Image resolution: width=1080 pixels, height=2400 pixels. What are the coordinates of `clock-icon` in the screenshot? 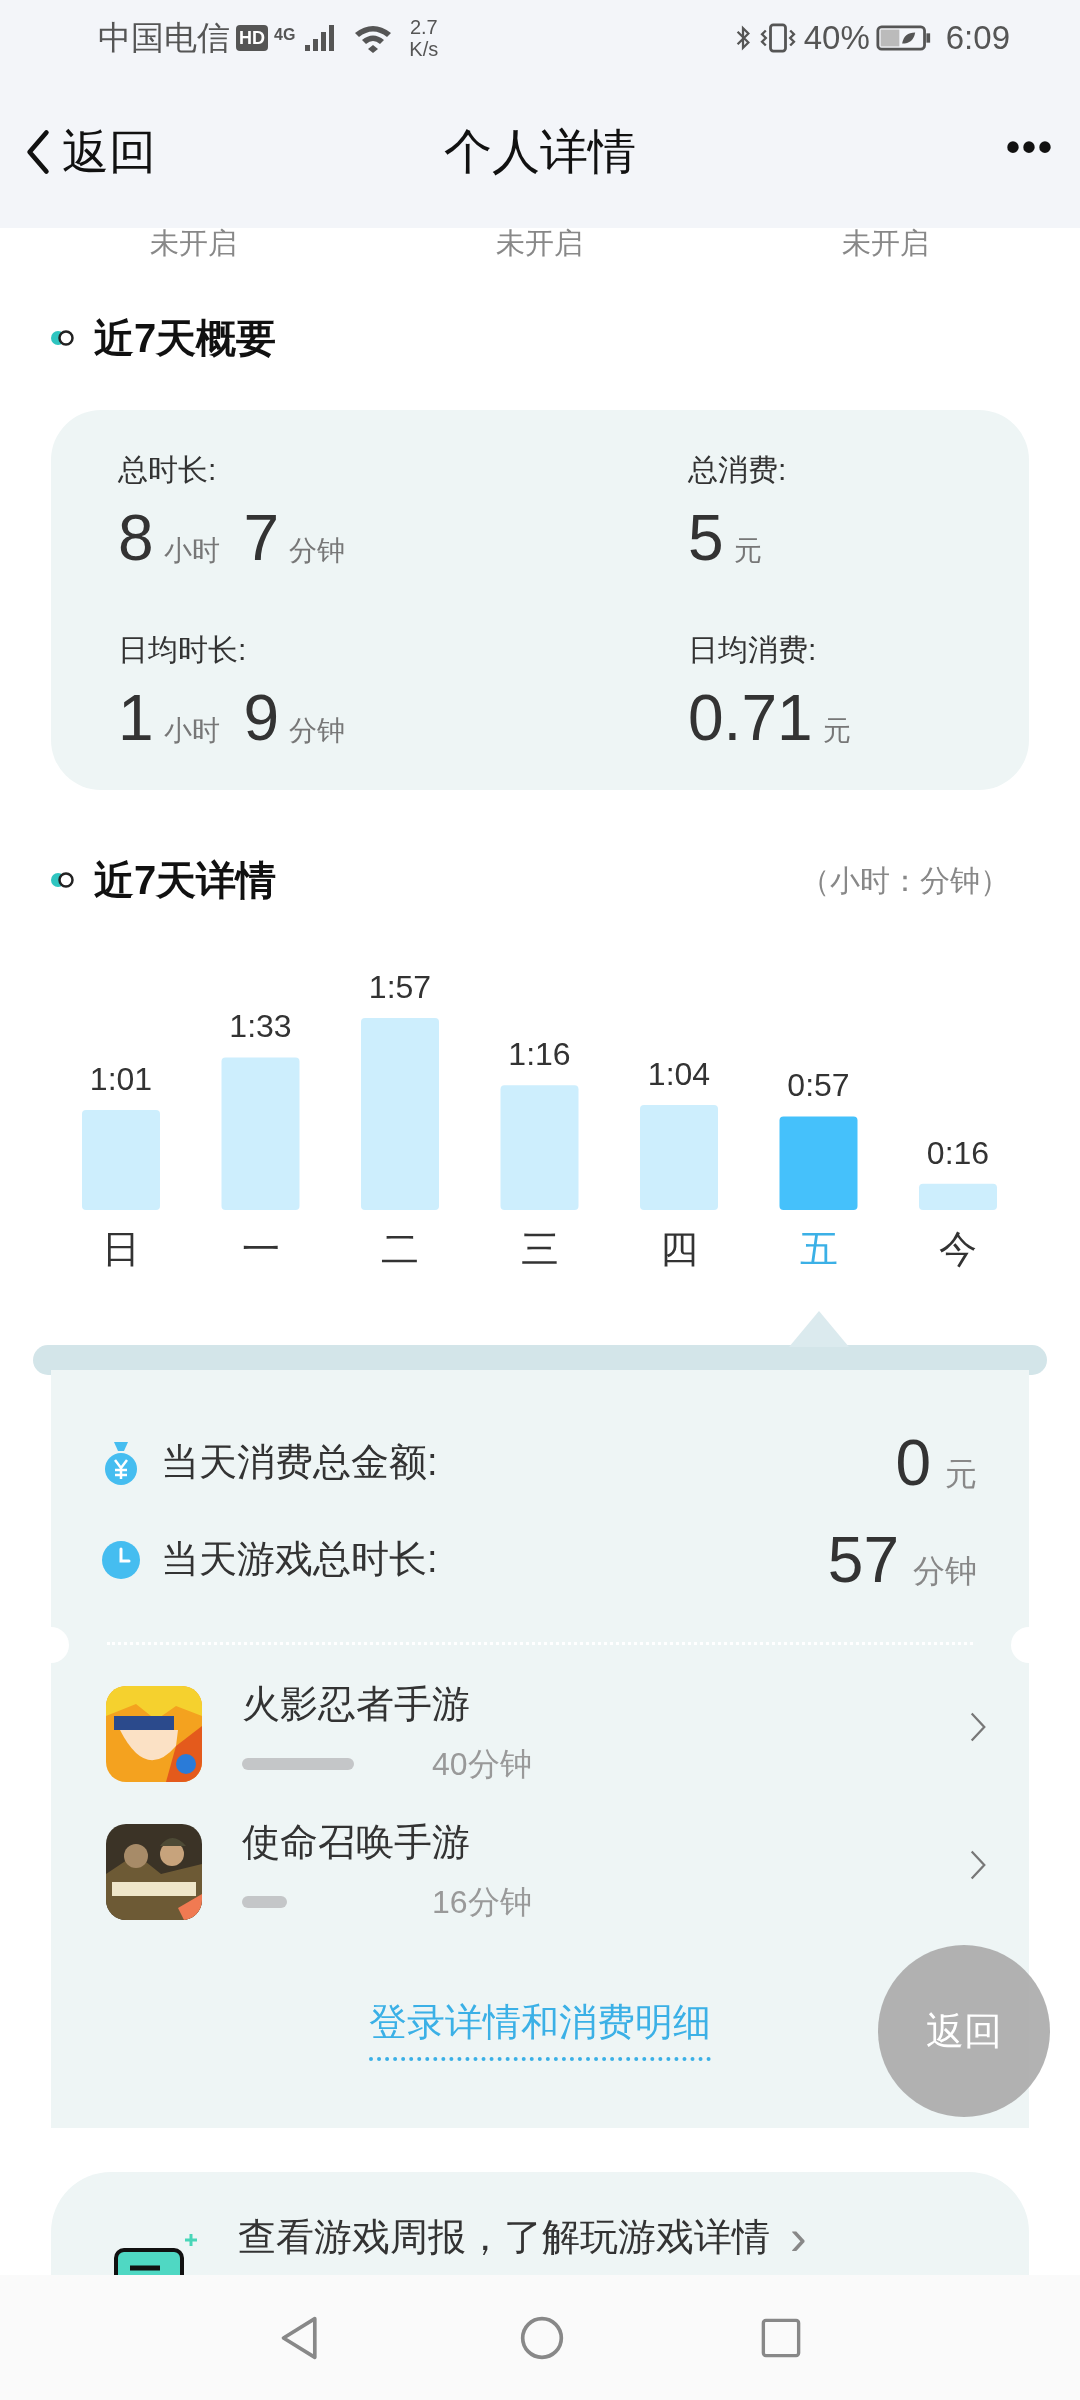 It's located at (121, 1559).